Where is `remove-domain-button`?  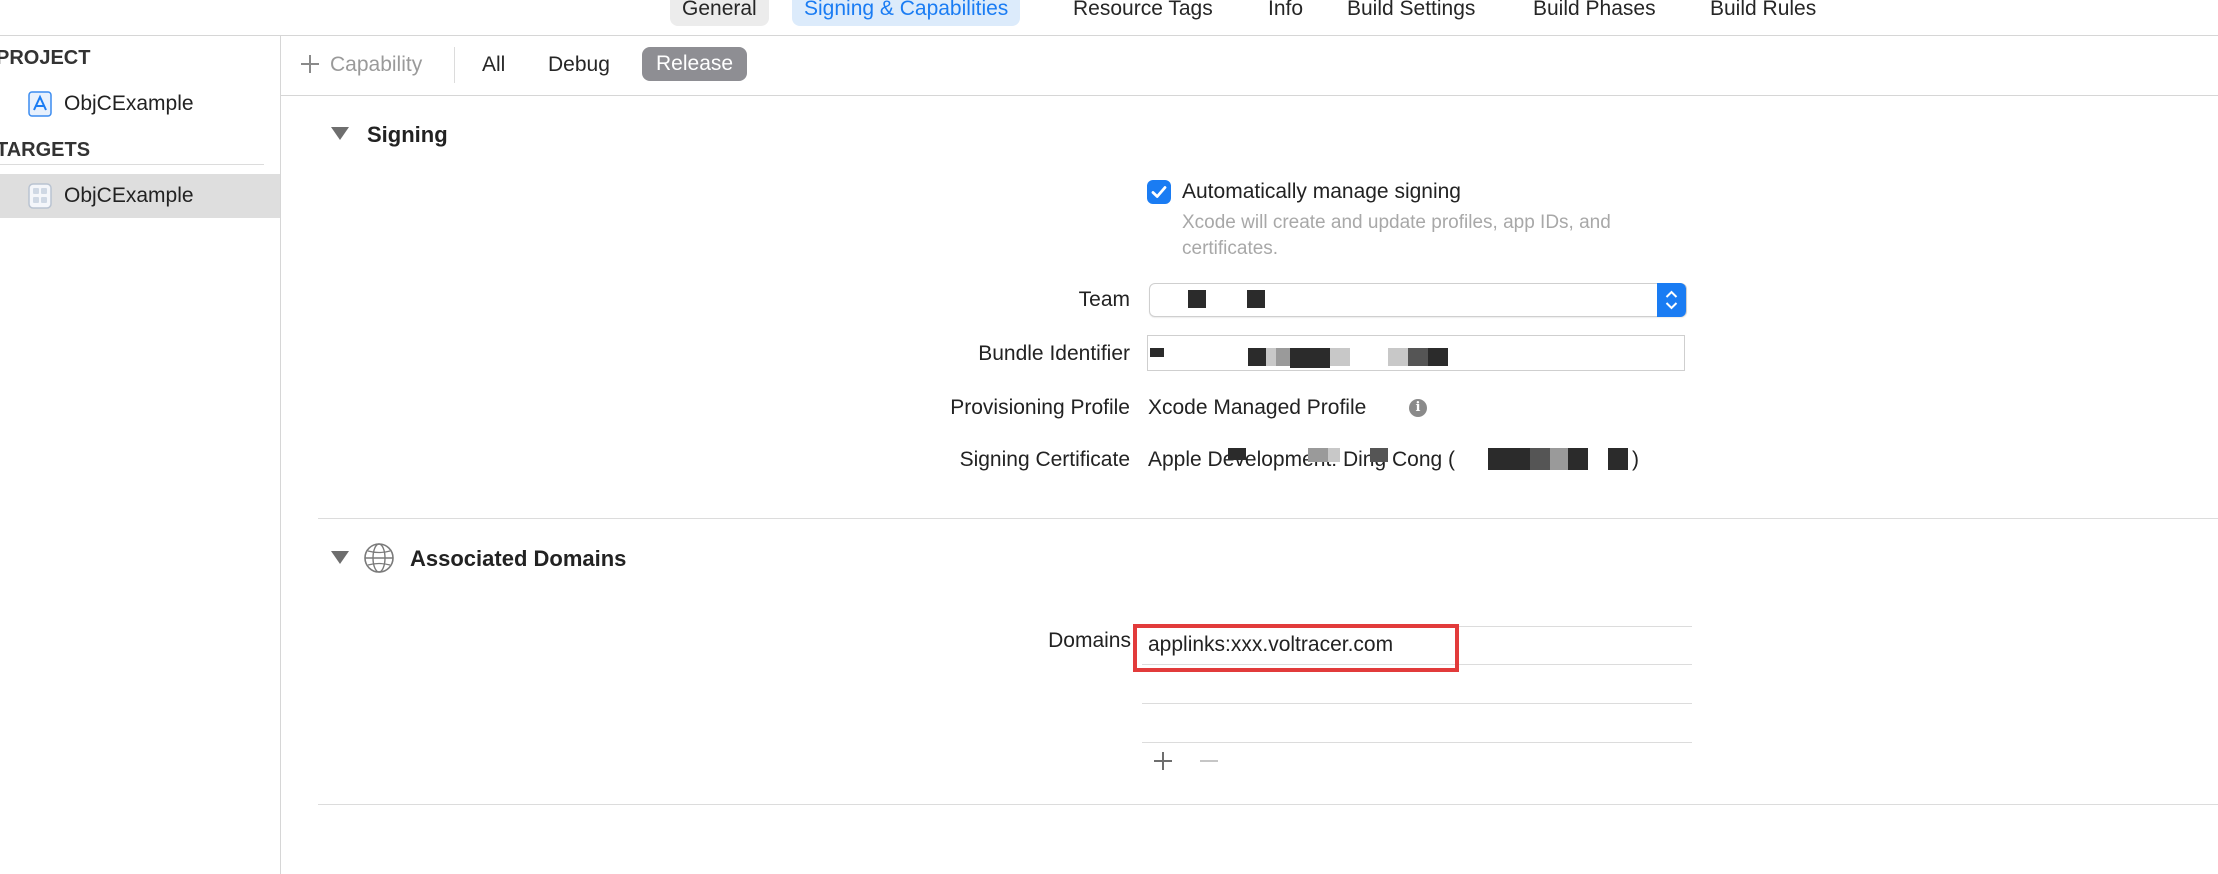 remove-domain-button is located at coordinates (1209, 764).